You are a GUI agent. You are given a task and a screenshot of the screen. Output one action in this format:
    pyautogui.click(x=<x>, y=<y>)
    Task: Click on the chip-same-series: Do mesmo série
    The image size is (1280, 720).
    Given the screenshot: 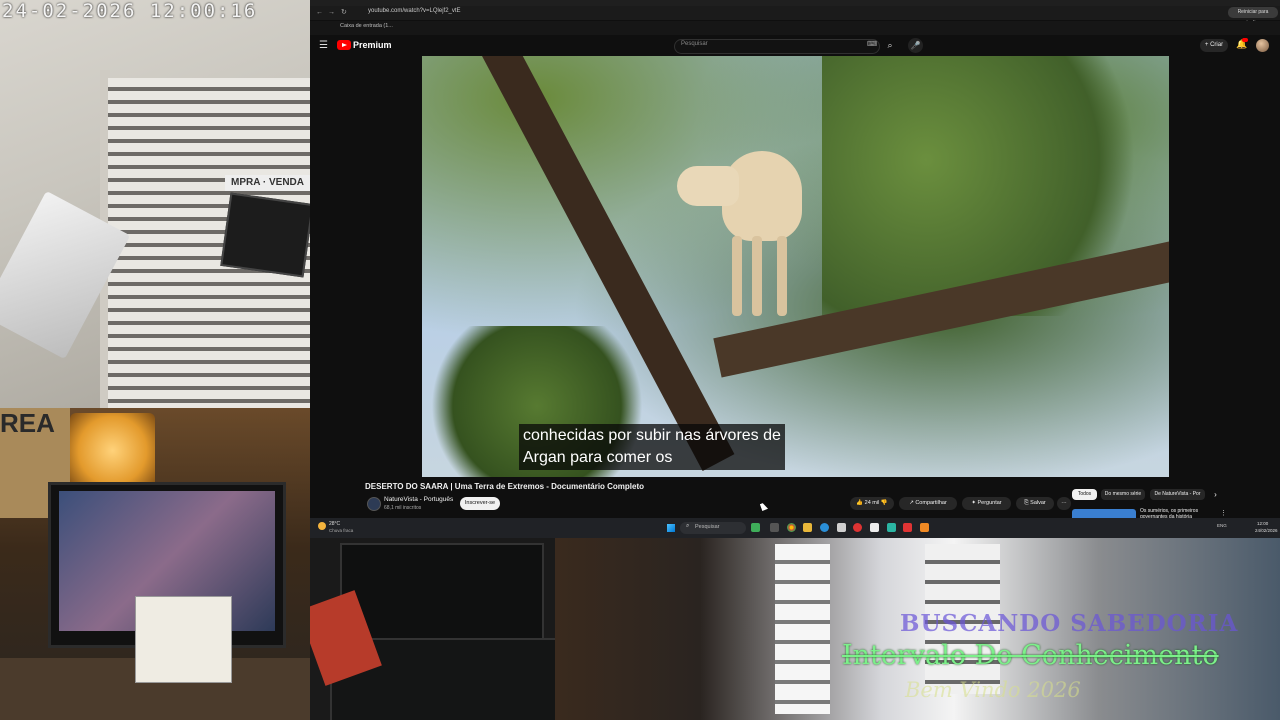 What is the action you would take?
    pyautogui.click(x=1123, y=494)
    